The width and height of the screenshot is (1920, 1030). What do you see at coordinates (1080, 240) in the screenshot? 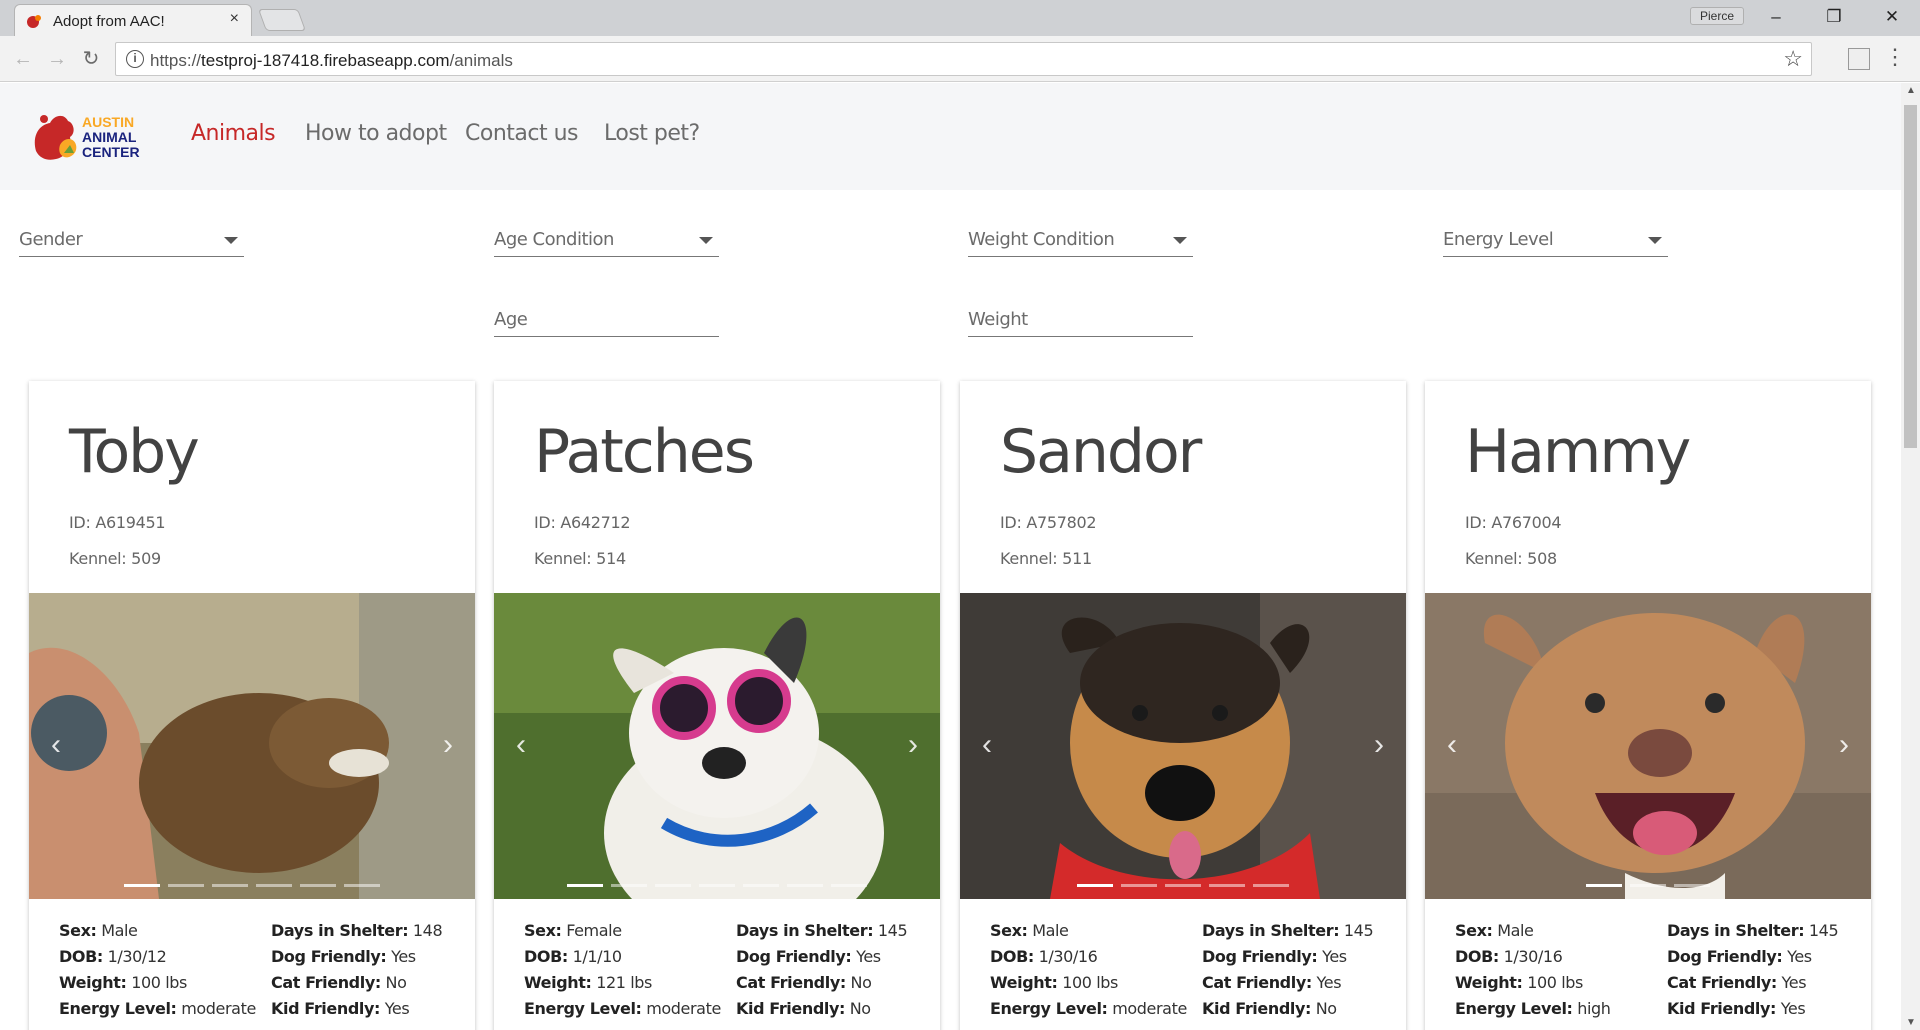
I see `weight-condition-select: Weight Condition` at bounding box center [1080, 240].